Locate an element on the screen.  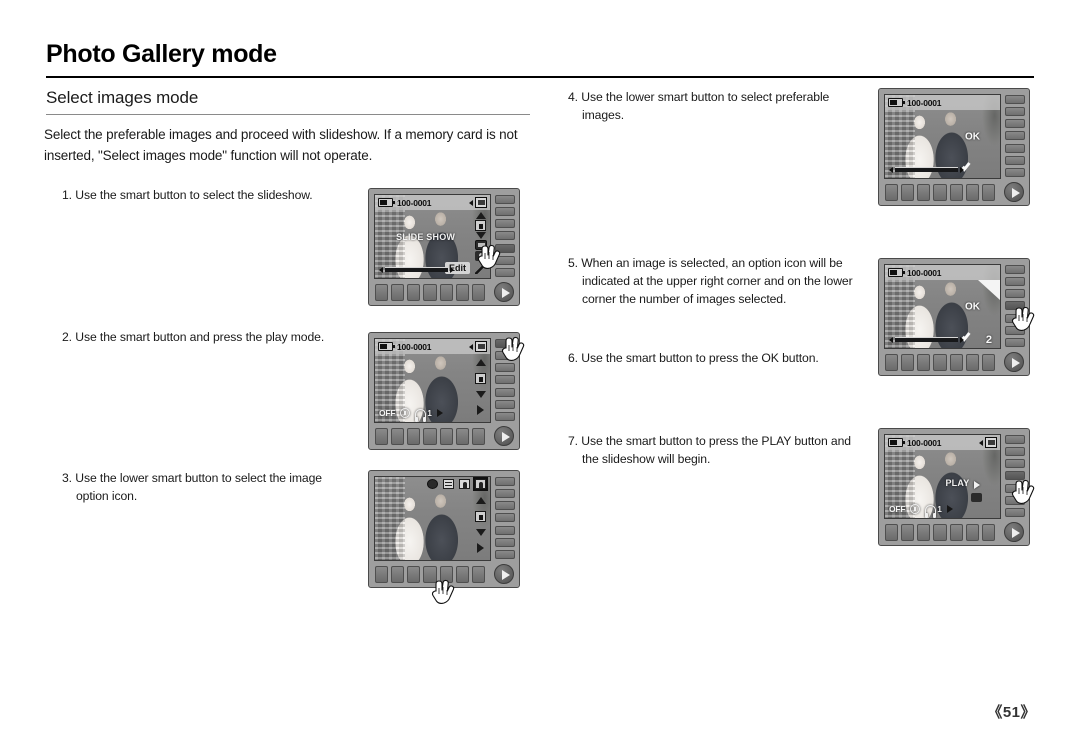
lens-icon is located at coordinates (432, 484).